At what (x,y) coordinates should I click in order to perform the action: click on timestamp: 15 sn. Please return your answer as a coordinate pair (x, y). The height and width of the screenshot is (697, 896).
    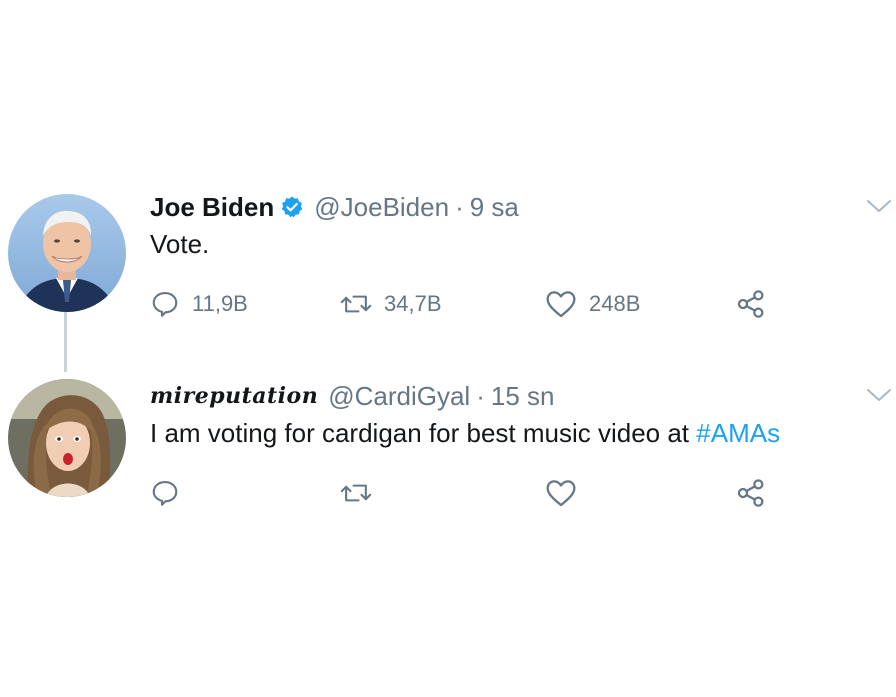
    Looking at the image, I should click on (523, 396).